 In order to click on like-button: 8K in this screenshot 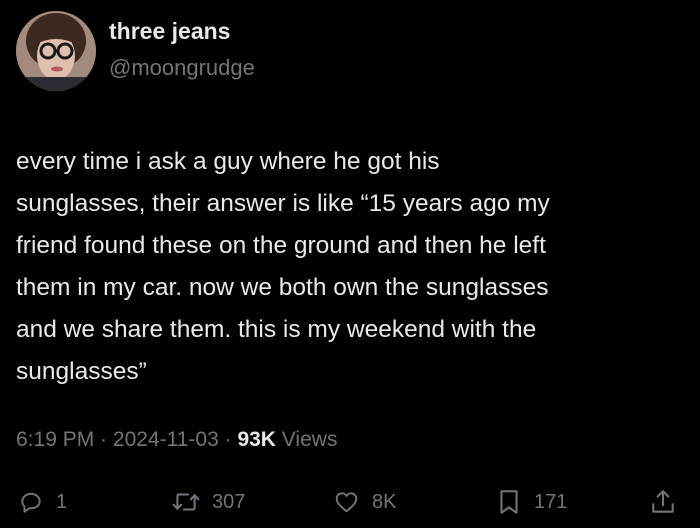, I will do `click(364, 502)`.